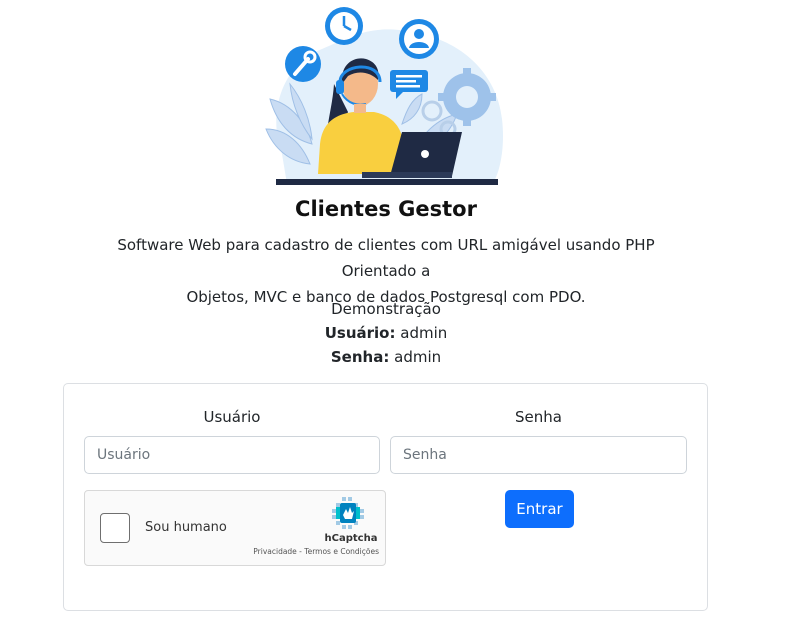  I want to click on login-submit-button: Entrar, so click(539, 509).